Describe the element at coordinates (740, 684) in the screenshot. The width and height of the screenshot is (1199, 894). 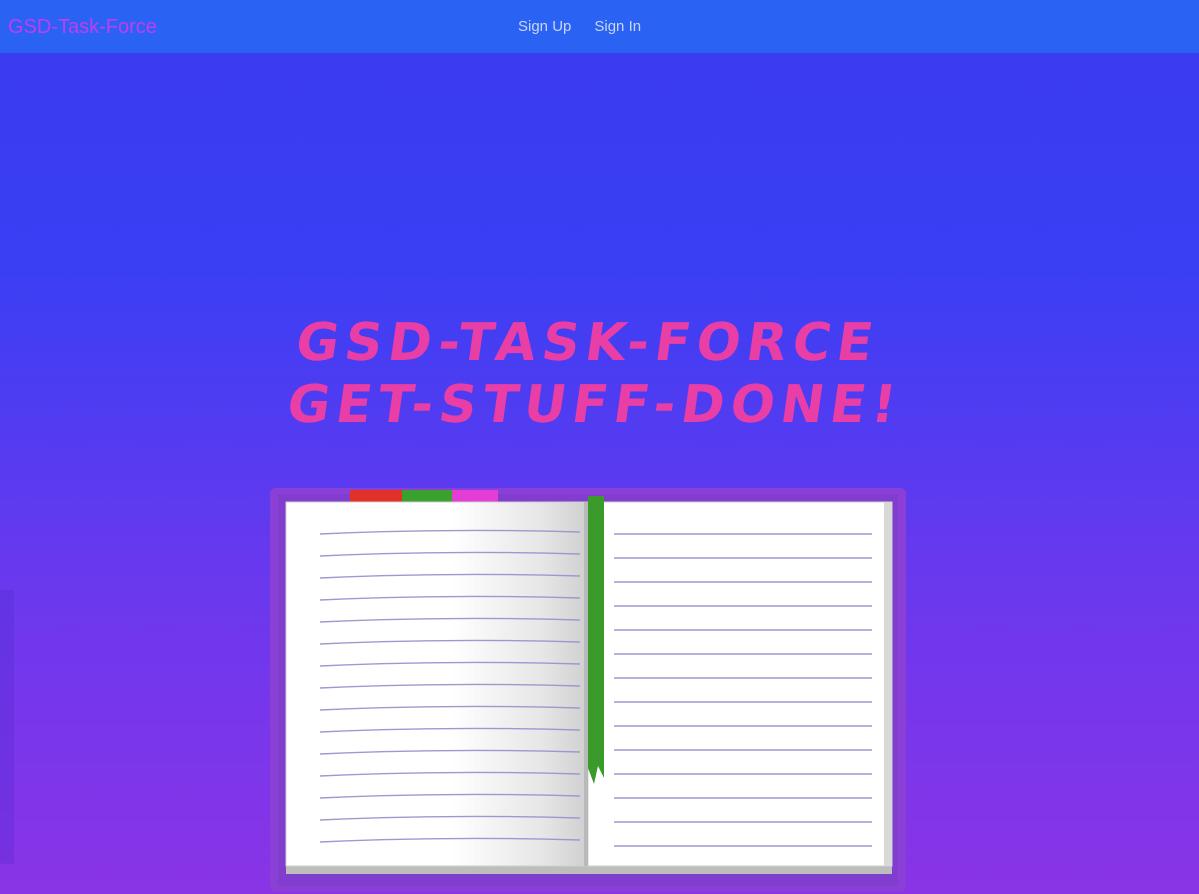
I see `notebook-right-page` at that location.